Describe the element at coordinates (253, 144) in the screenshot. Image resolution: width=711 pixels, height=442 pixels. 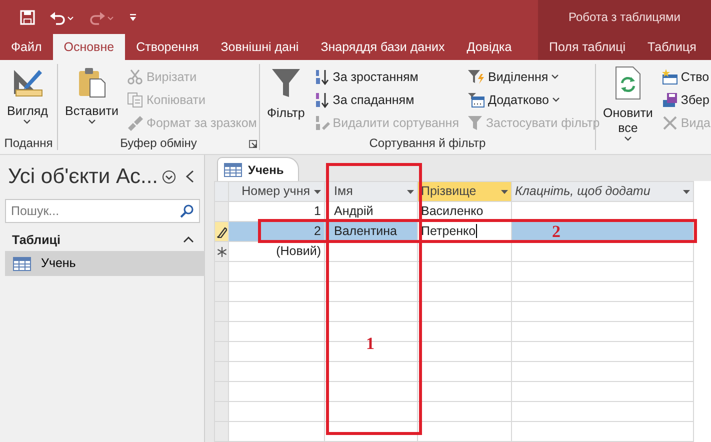
I see `dialog-launcher-icon` at that location.